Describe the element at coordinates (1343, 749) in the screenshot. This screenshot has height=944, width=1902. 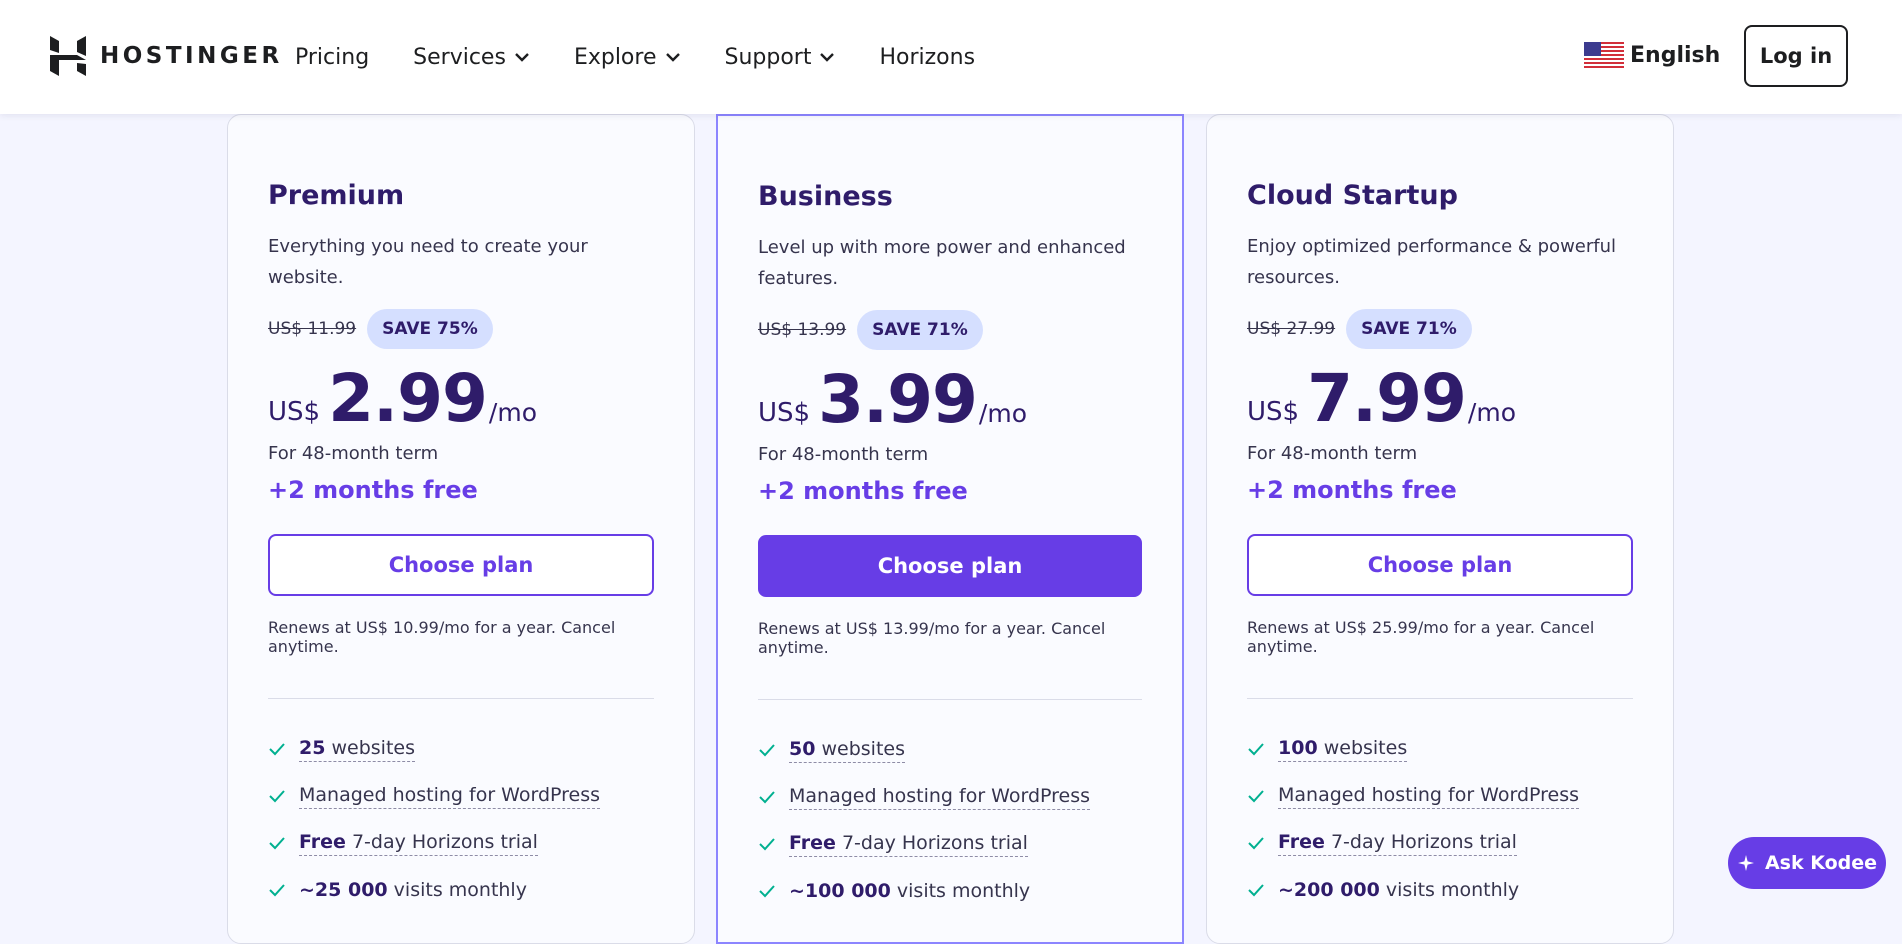
I see `feature-websites: 100 websites` at that location.